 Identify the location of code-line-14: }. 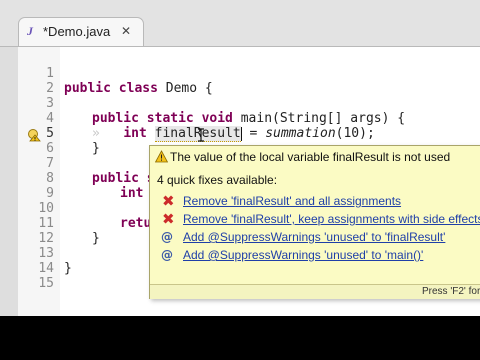
(68, 268).